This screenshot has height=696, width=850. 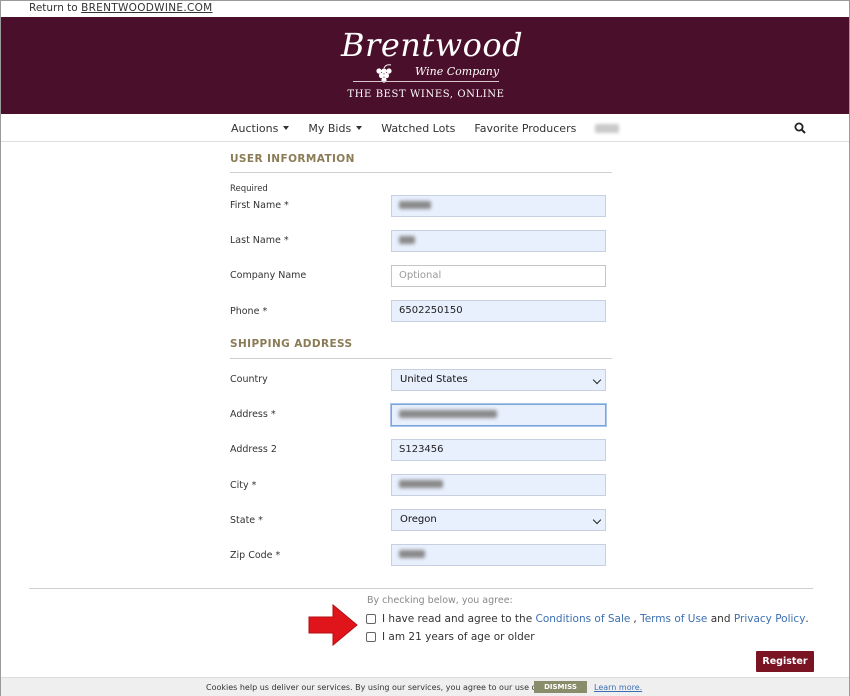 What do you see at coordinates (53, 8) in the screenshot?
I see `return-prefix: Return to` at bounding box center [53, 8].